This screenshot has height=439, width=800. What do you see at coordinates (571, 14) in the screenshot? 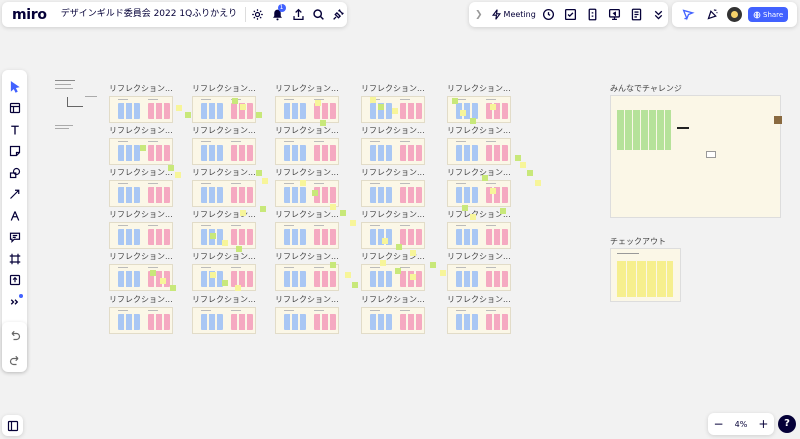
I see `voting-icon` at bounding box center [571, 14].